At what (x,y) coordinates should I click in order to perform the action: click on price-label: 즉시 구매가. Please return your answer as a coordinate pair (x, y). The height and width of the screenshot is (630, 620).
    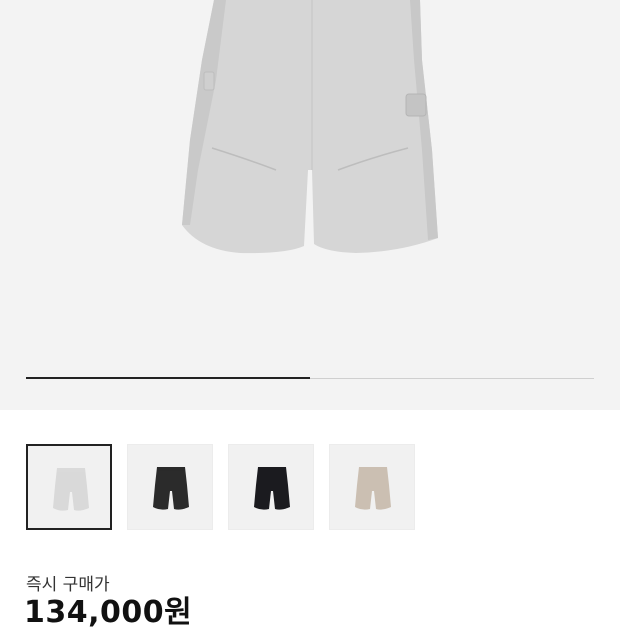
    Looking at the image, I should click on (68, 585).